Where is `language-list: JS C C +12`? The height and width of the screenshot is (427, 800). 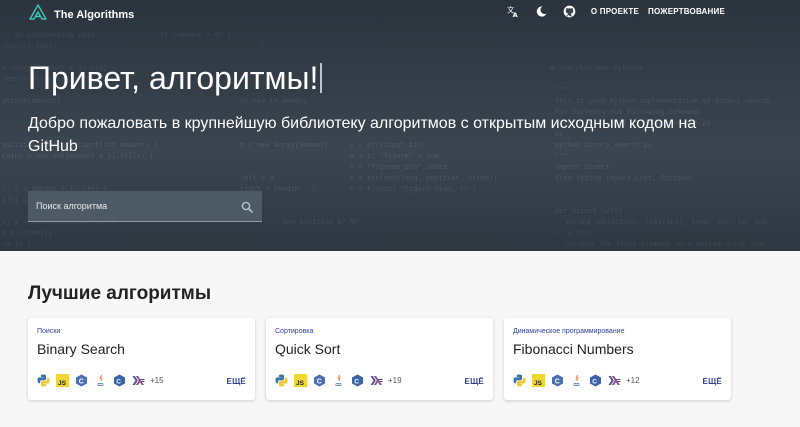
language-list: JS C C +12 is located at coordinates (576, 380).